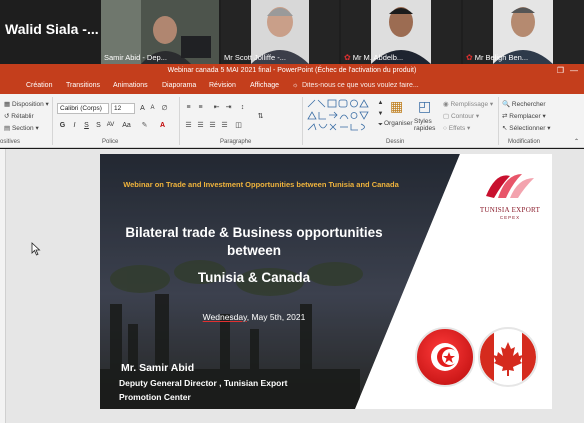 This screenshot has width=584, height=423. I want to click on tunisia-flag-icon, so click(445, 357).